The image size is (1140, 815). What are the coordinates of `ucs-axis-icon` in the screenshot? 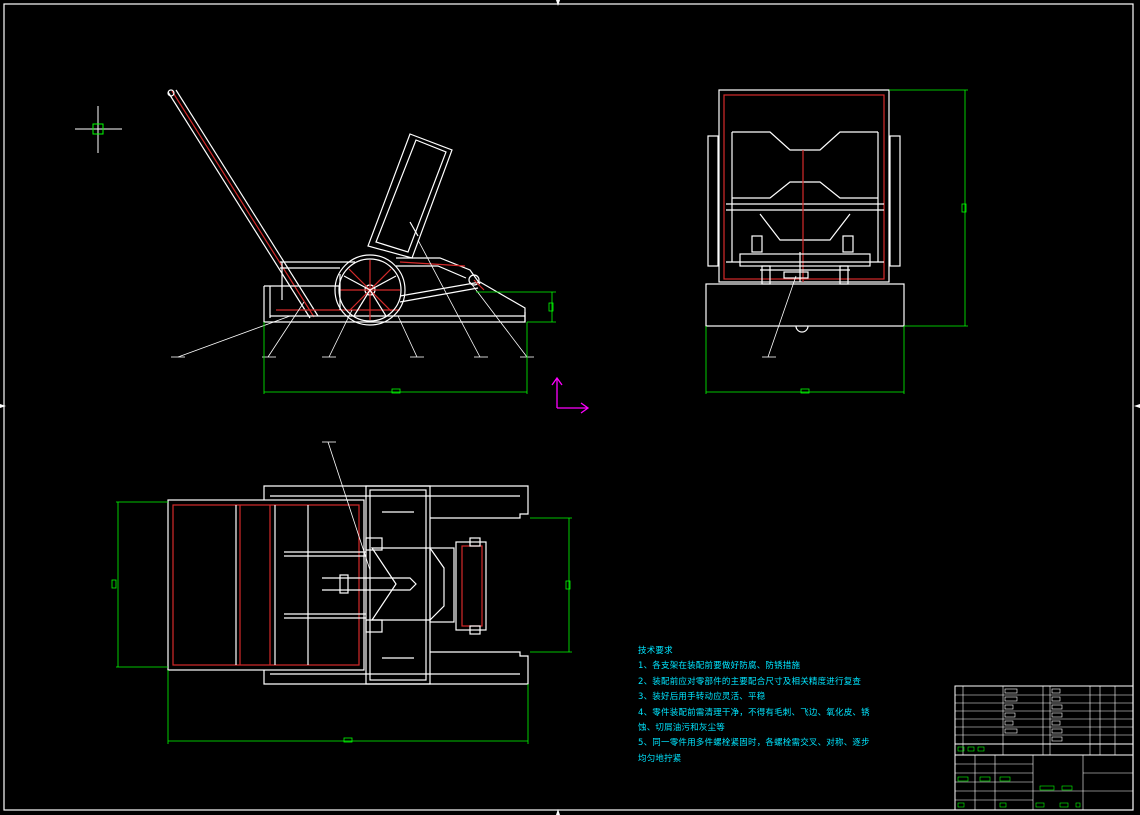 It's located at (570, 395).